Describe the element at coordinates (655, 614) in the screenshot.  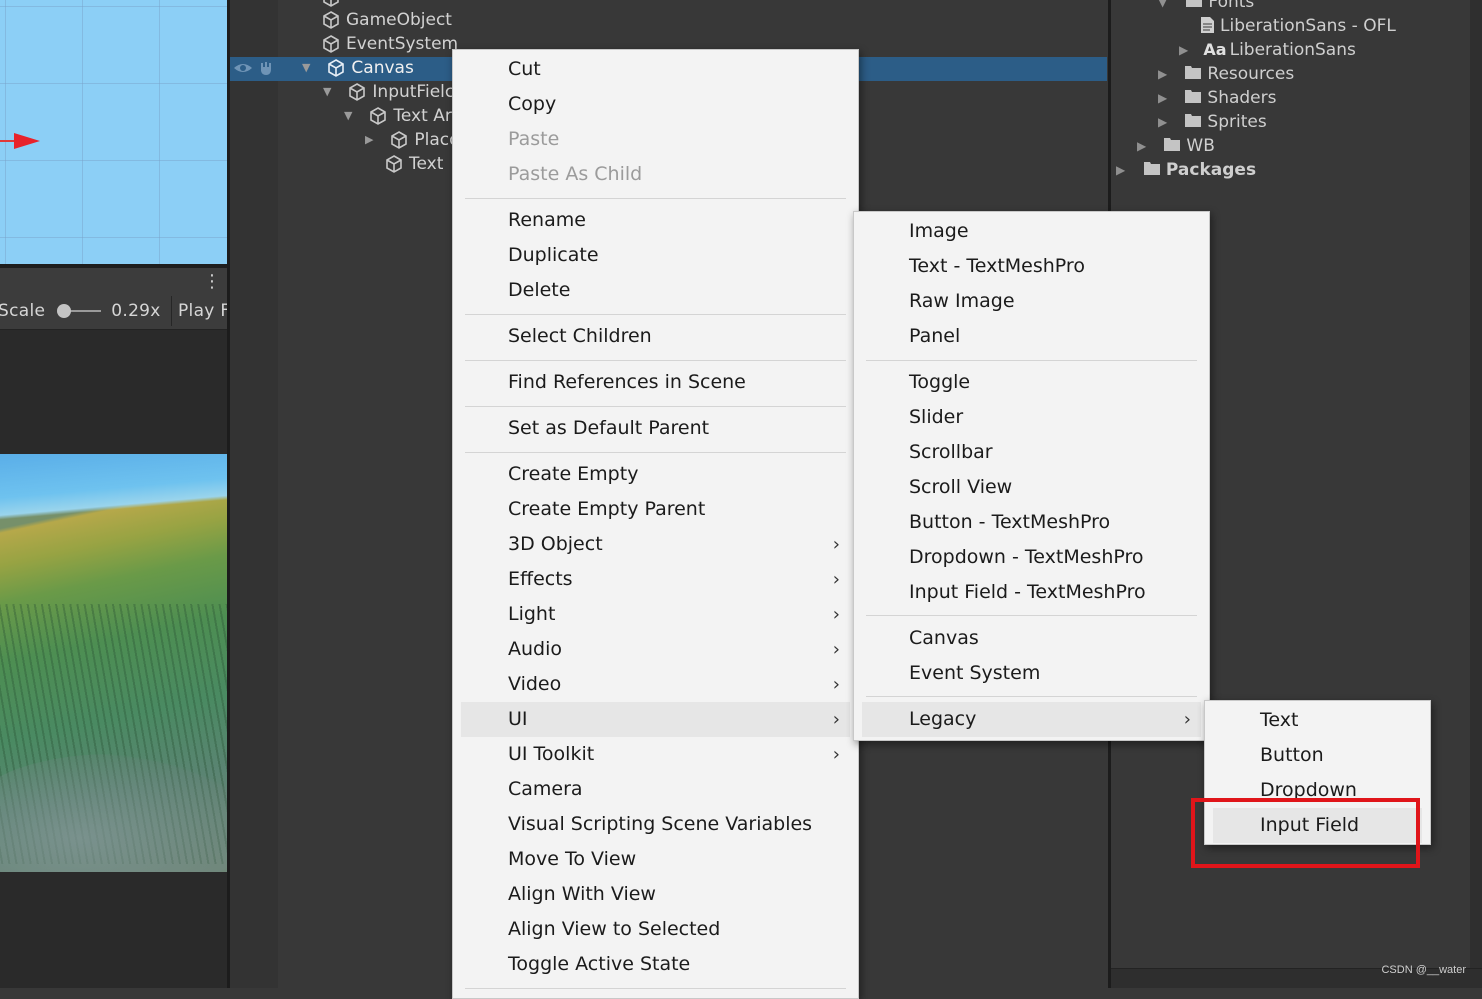
I see `menu-item-light: Light ›` at that location.